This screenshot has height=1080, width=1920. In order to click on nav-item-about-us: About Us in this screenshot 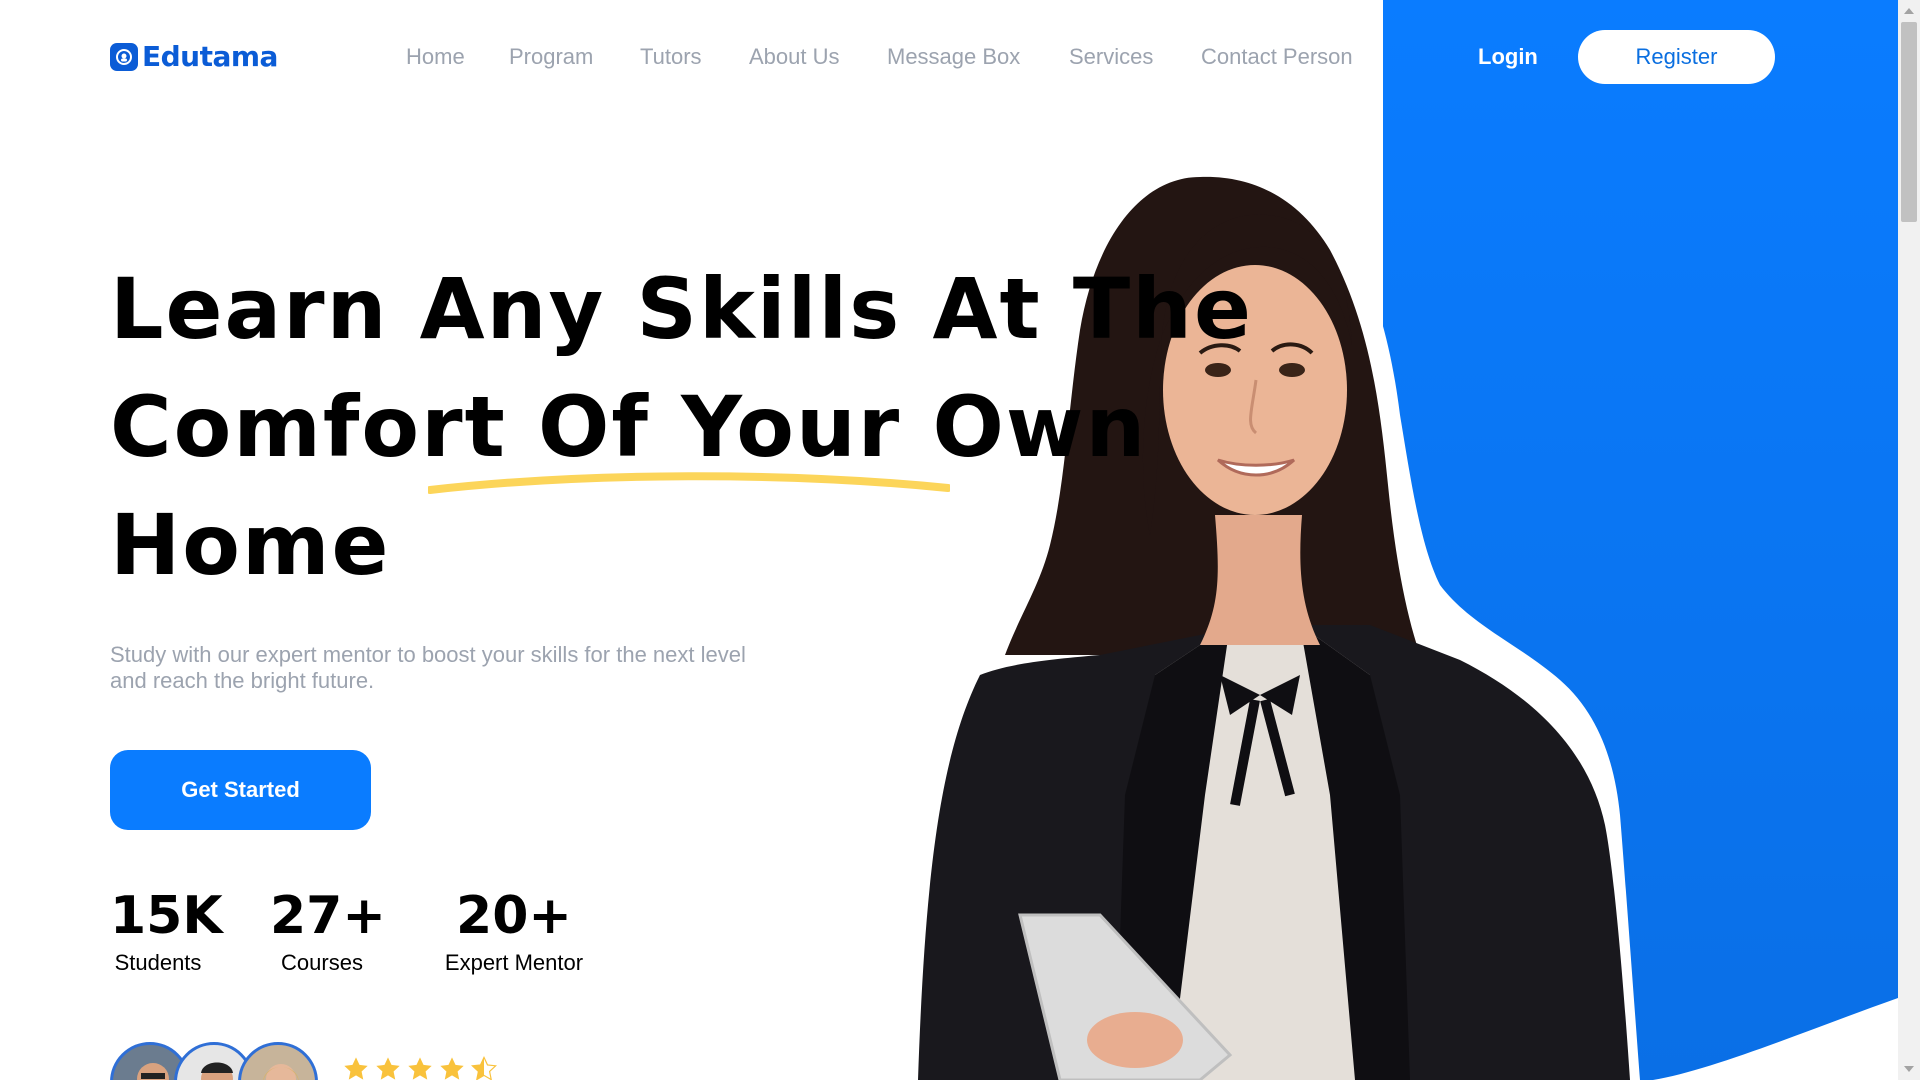, I will do `click(794, 57)`.